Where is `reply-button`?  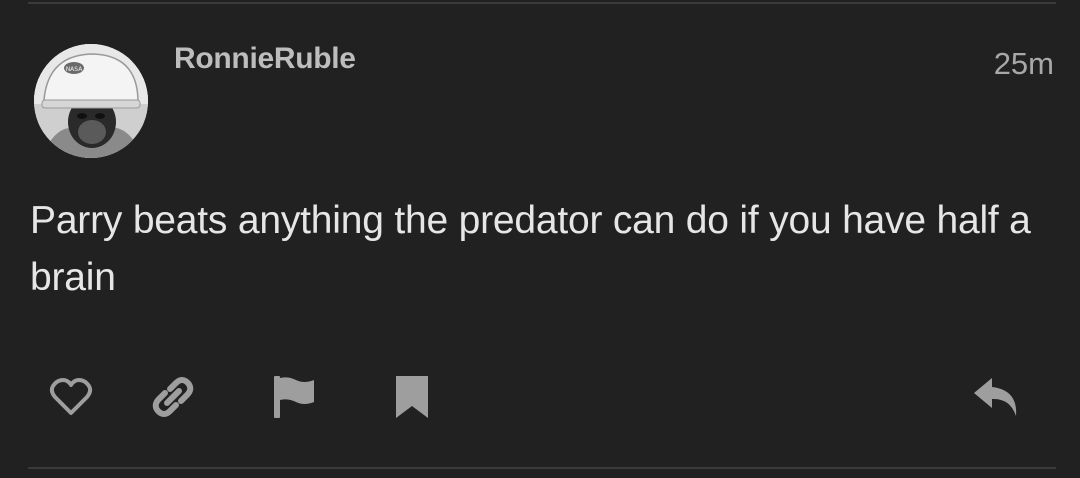
reply-button is located at coordinates (996, 397).